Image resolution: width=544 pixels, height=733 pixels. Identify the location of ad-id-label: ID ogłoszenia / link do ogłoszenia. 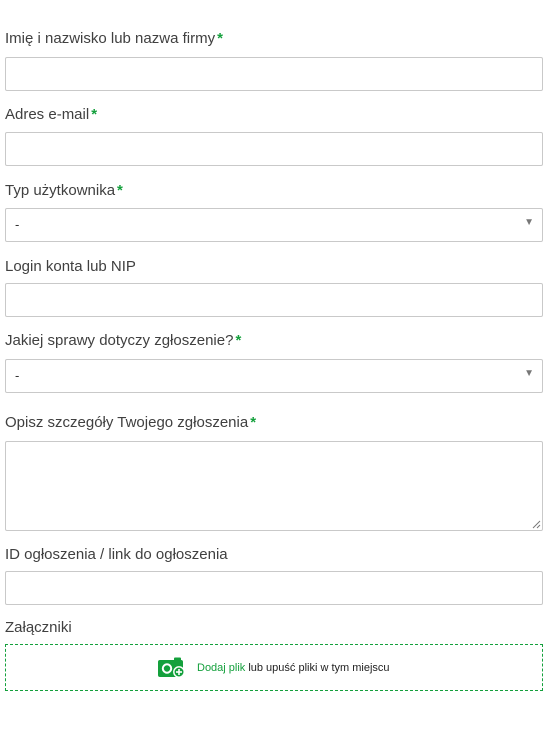
(116, 555).